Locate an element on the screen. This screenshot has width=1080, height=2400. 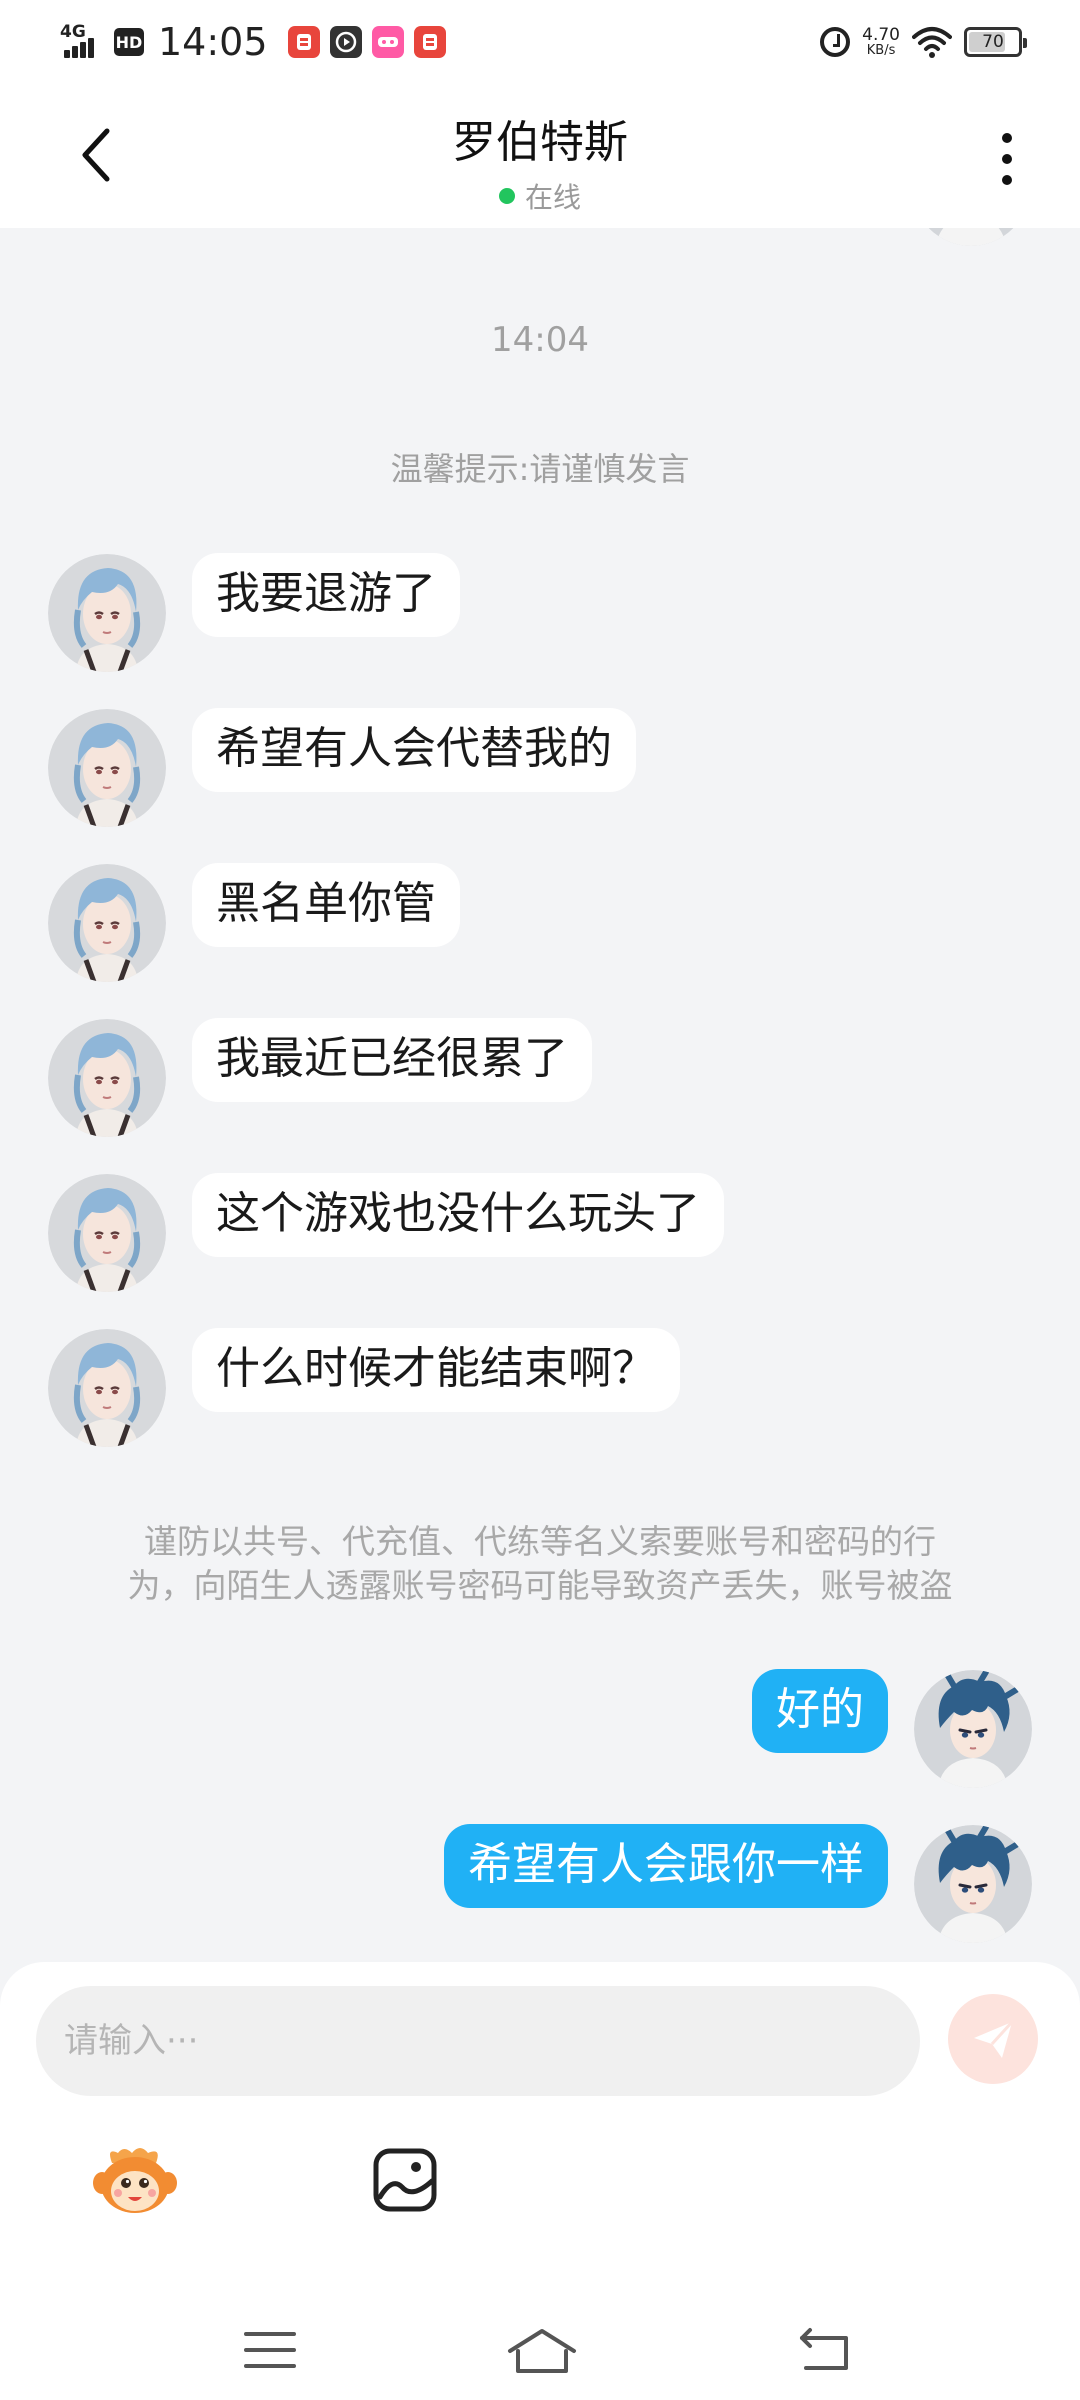
incoming-message: 希望有人会代替我的 is located at coordinates (342, 767).